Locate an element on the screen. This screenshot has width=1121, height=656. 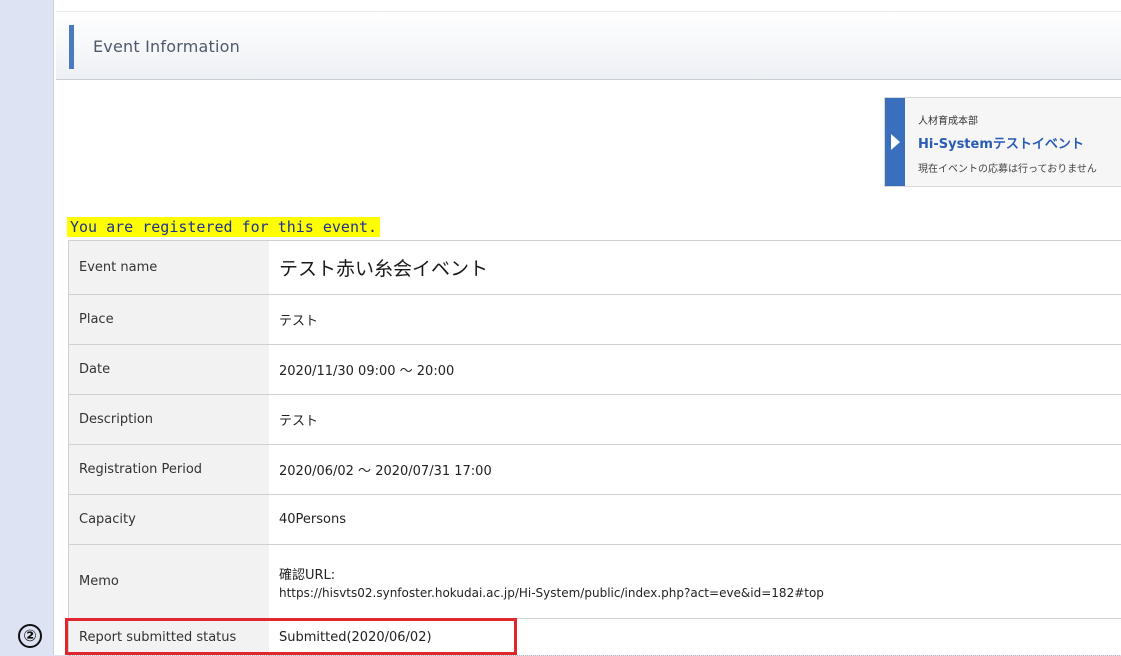
row-label-memo: Memo is located at coordinates (169, 582).